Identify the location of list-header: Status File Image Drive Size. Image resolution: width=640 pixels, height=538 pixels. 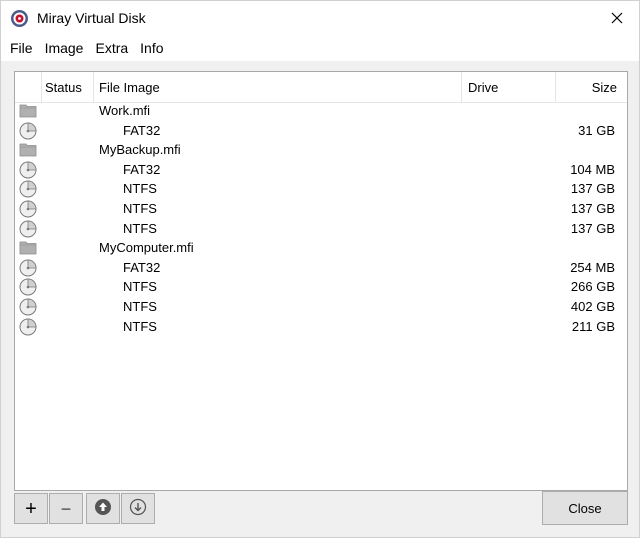
(321, 87).